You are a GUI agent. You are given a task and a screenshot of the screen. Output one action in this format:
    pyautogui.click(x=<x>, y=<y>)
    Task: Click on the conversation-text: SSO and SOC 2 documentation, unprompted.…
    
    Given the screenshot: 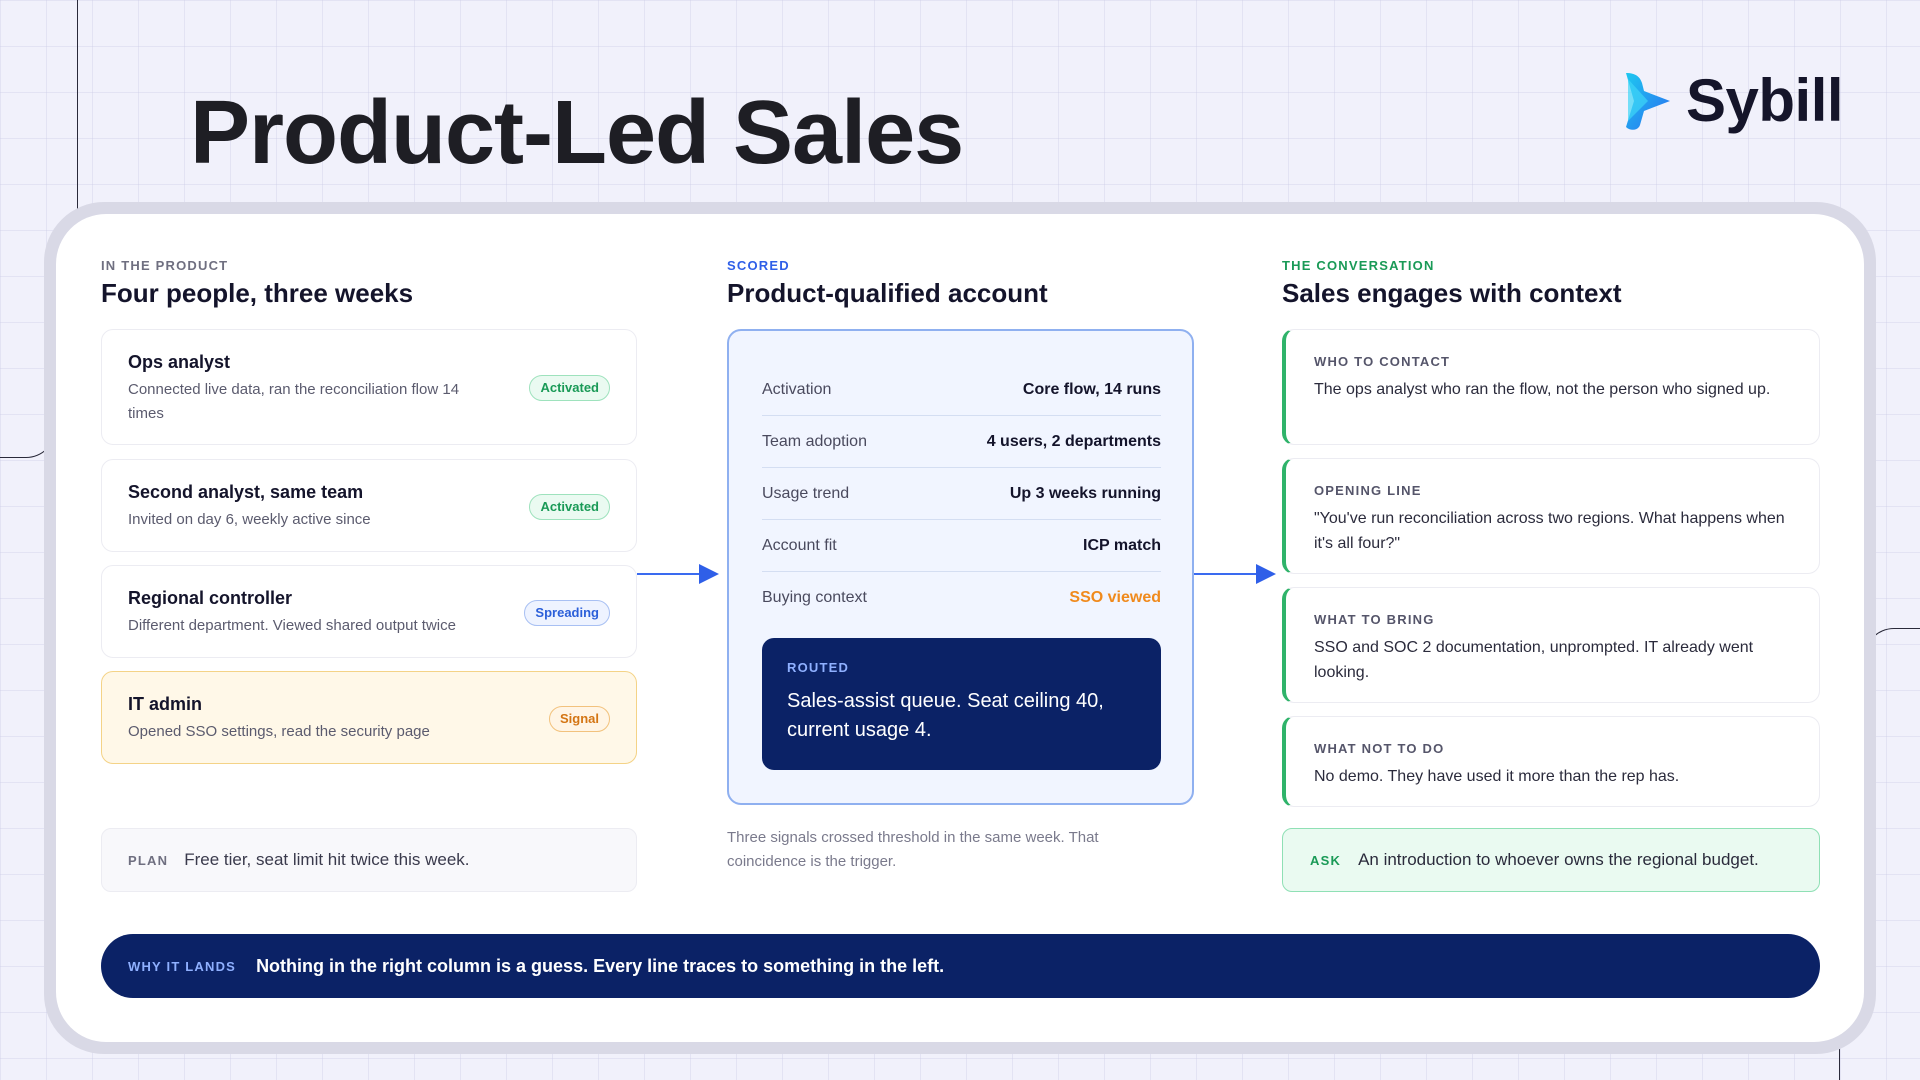 What is the action you would take?
    pyautogui.click(x=1534, y=660)
    